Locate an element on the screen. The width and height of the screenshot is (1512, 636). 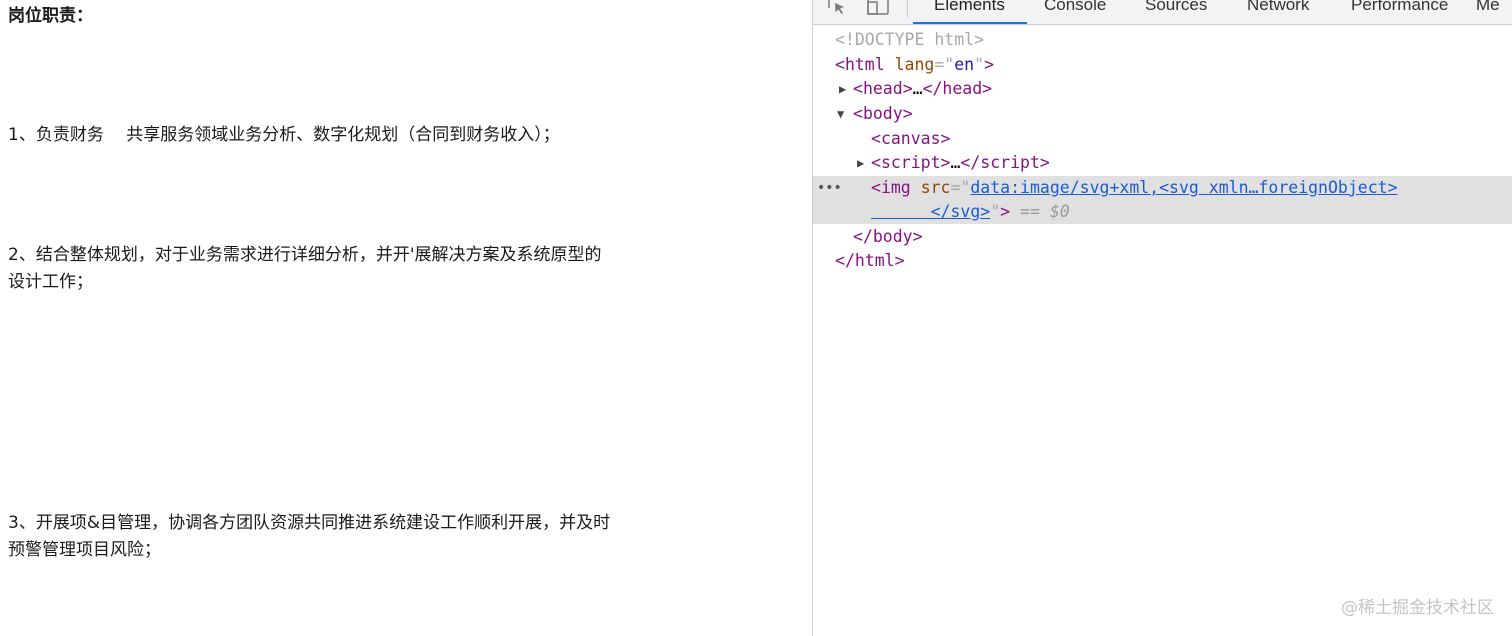
head-collapsed: <head>…</head> is located at coordinates (923, 88).